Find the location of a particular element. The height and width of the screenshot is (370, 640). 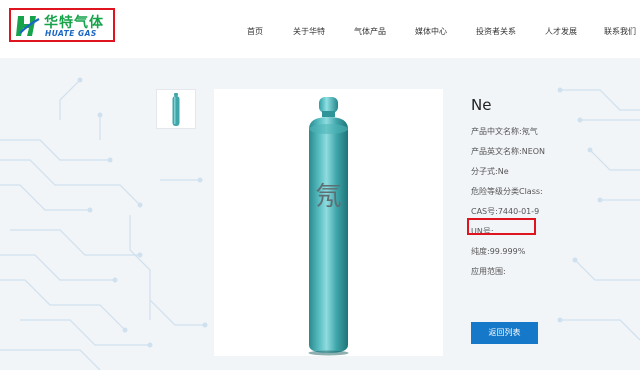

spec-application: 应用范围: is located at coordinates (488, 271).